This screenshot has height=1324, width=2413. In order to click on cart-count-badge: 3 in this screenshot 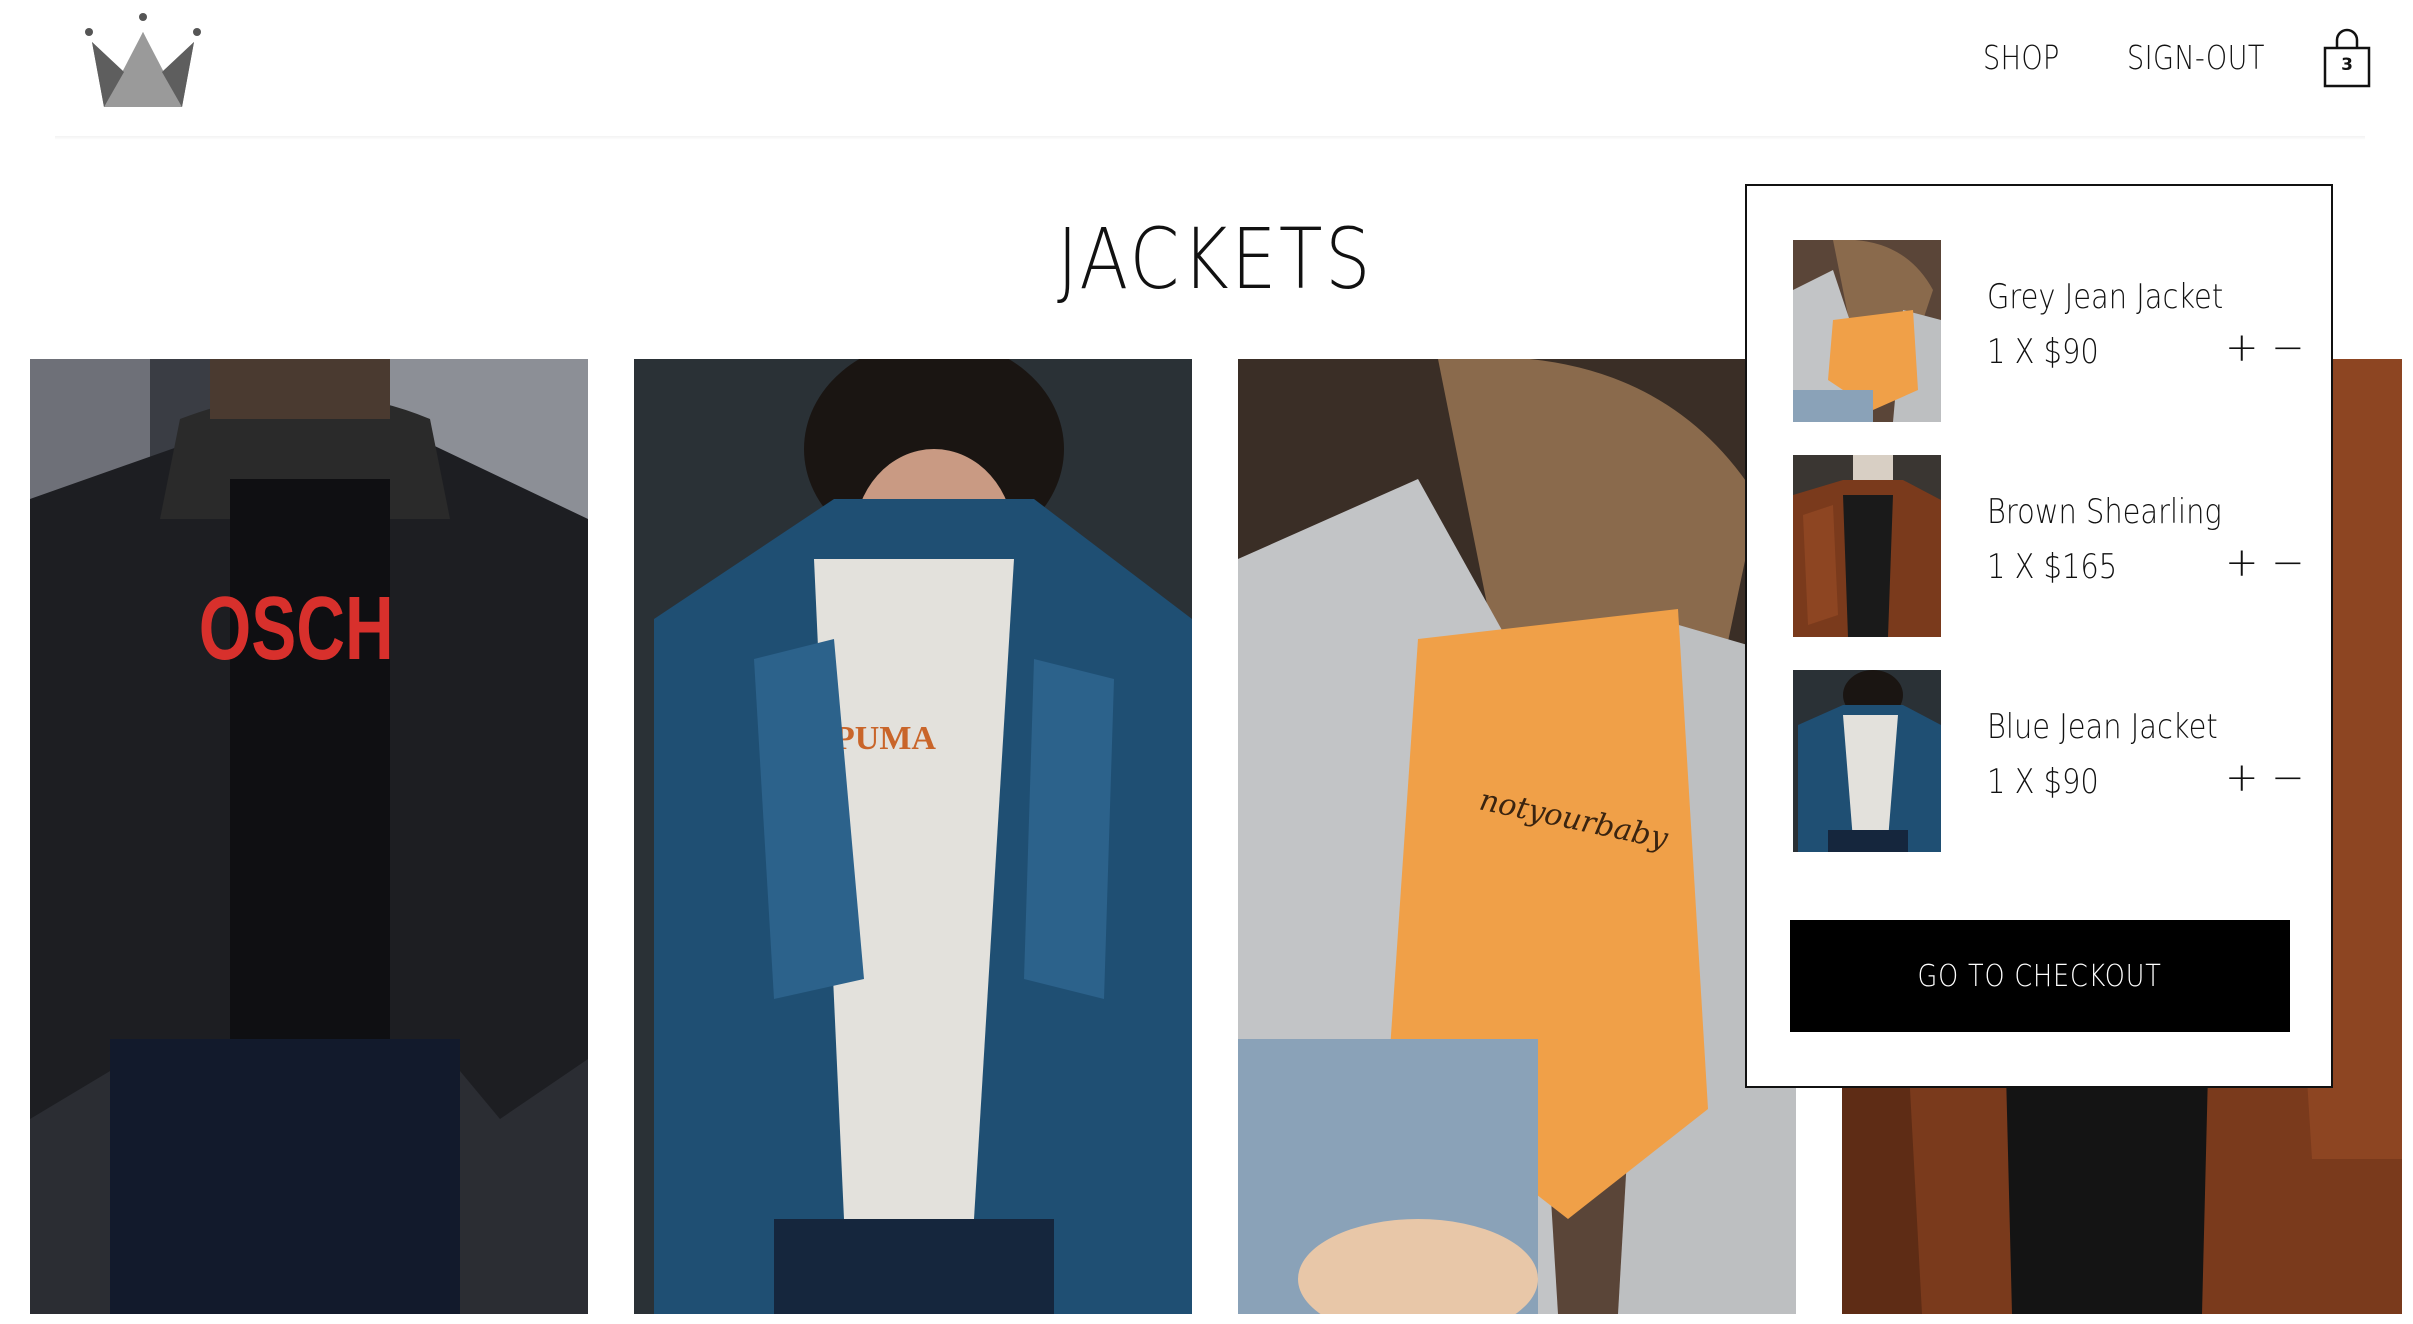, I will do `click(2347, 65)`.